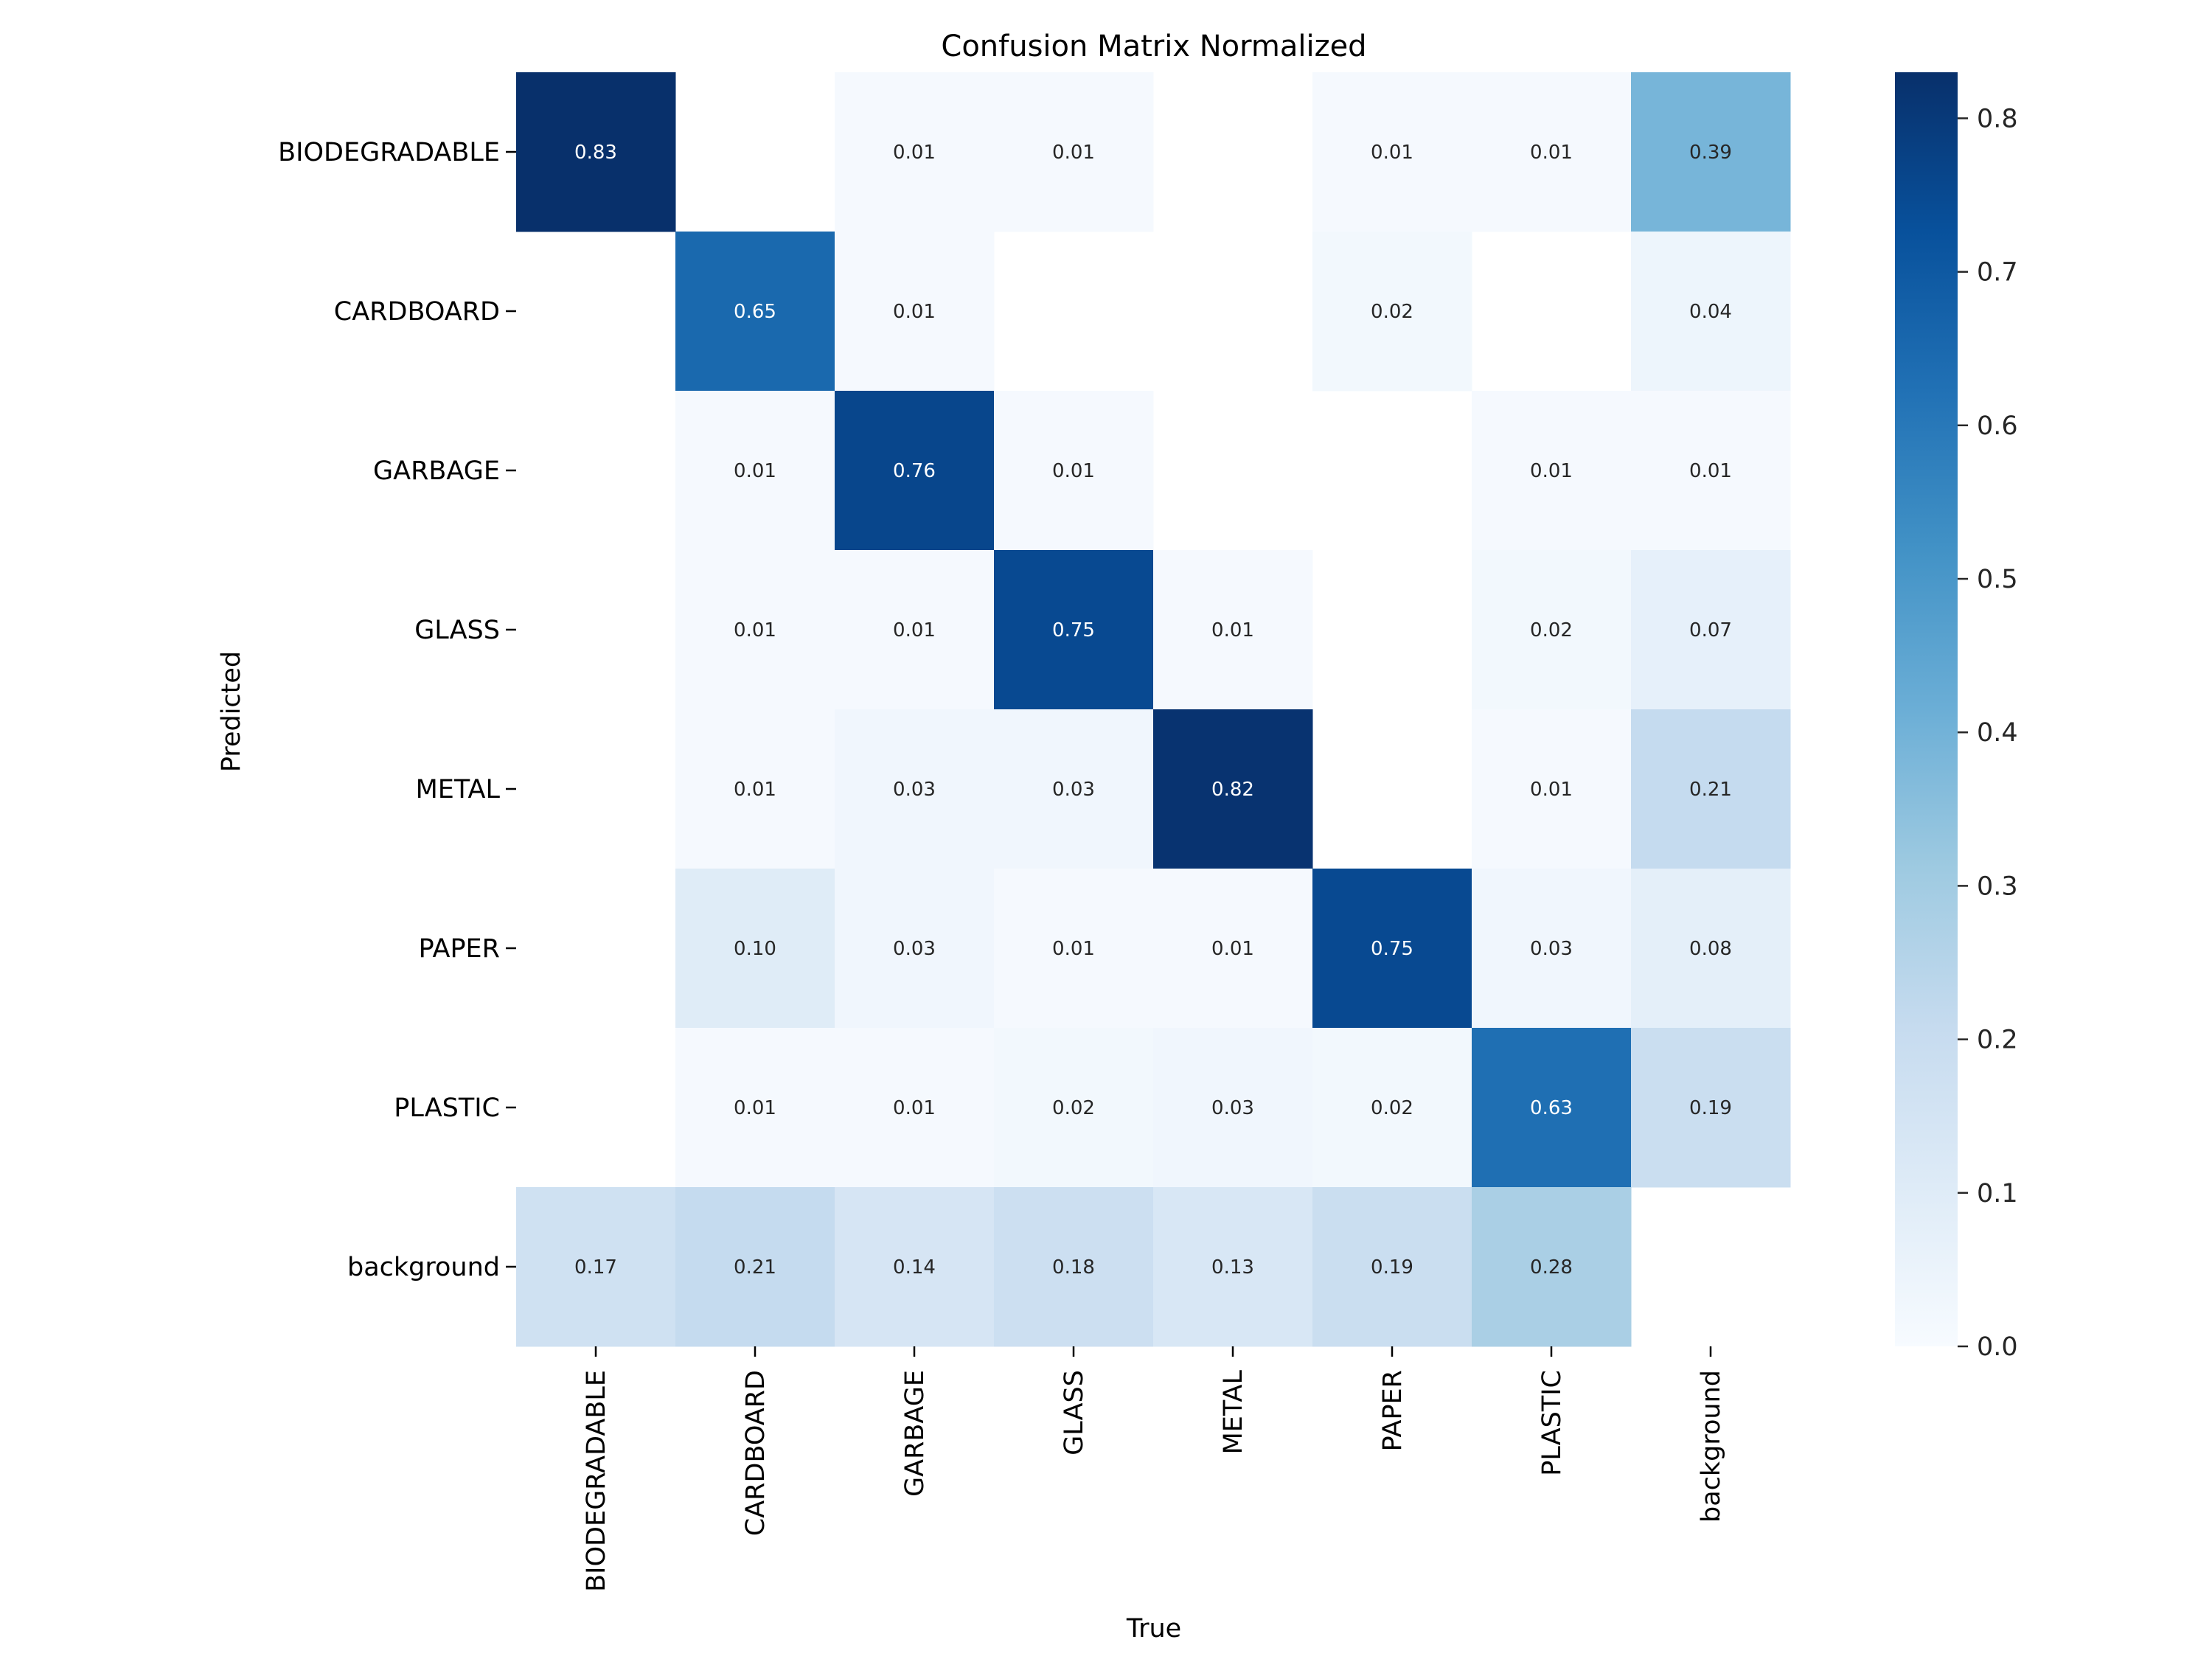 Image resolution: width=2212 pixels, height=1659 pixels. What do you see at coordinates (1997, 426) in the screenshot?
I see `colorbar-tick-label: 0.6` at bounding box center [1997, 426].